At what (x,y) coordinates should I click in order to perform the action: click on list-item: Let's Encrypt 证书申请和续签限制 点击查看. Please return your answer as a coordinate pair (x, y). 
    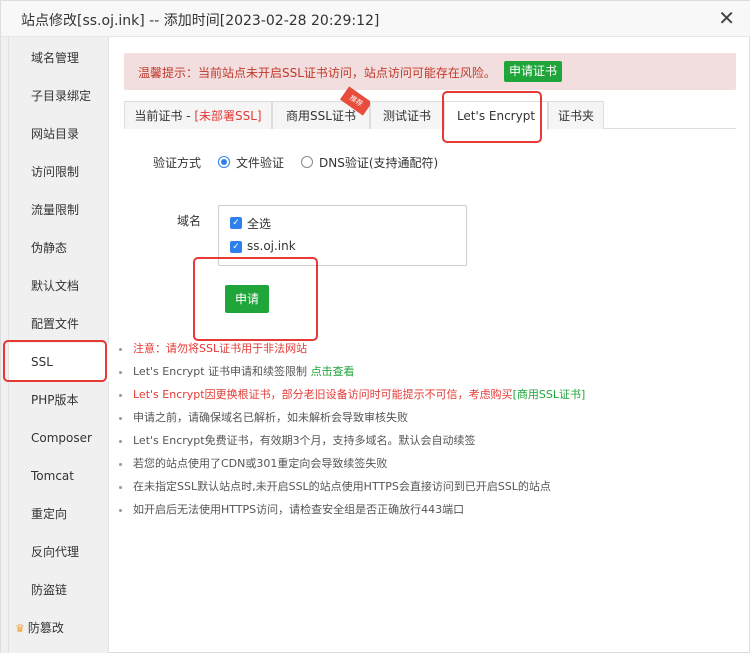
    Looking at the image, I should click on (237, 373).